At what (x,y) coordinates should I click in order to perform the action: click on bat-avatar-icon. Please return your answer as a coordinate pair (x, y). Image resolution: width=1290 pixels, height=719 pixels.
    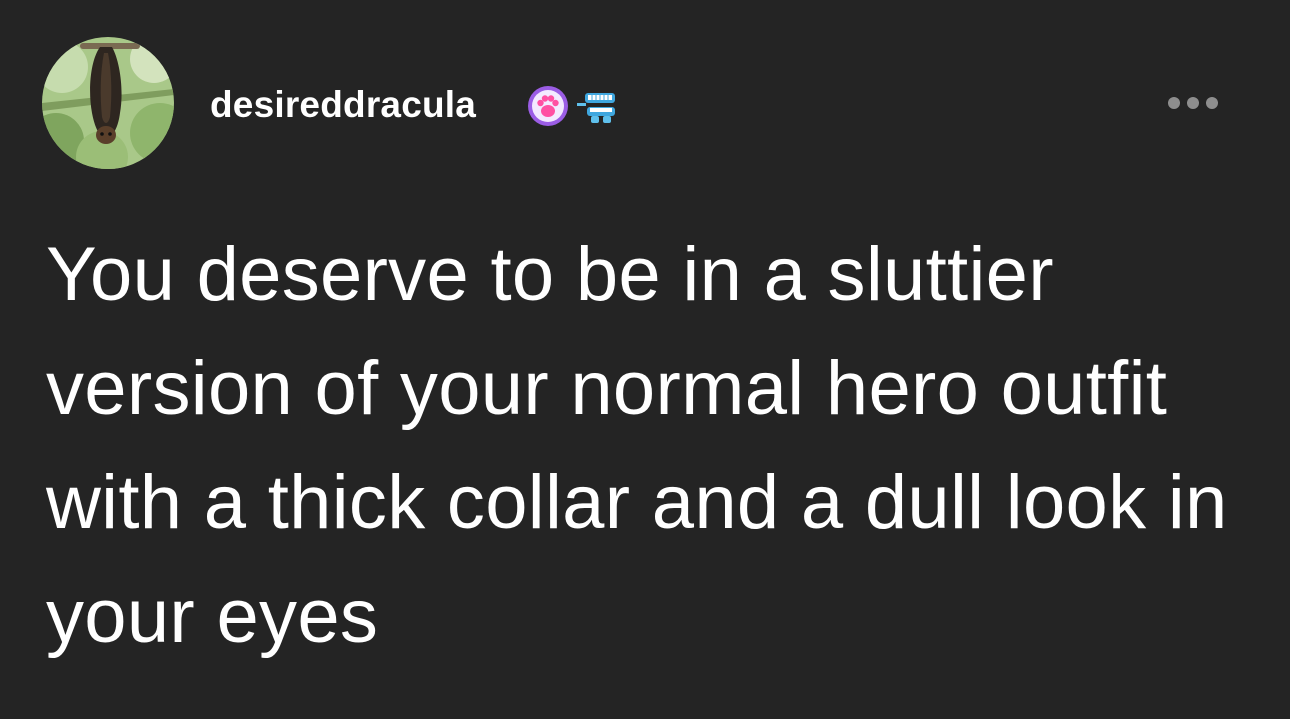
    Looking at the image, I should click on (108, 103).